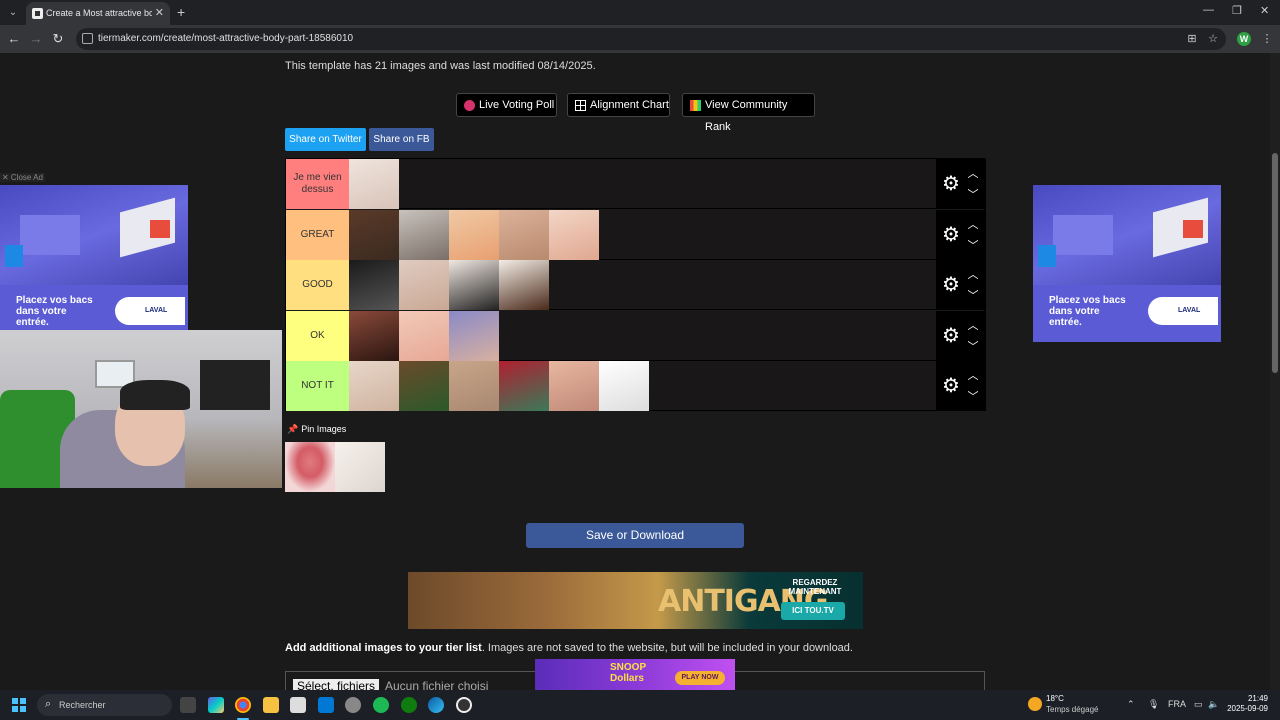  Describe the element at coordinates (216, 705) in the screenshot. I see `copilot-icon` at that location.